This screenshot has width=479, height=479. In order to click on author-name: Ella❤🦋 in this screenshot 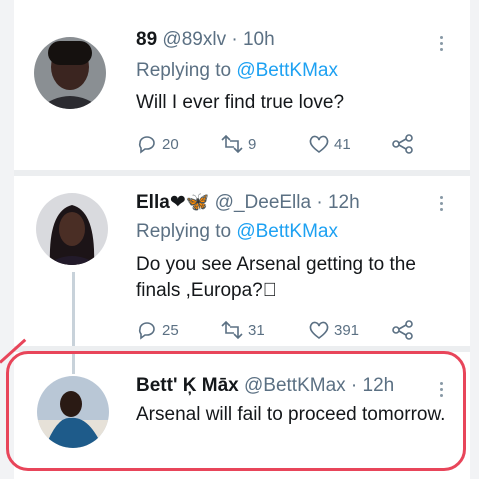, I will do `click(172, 202)`.